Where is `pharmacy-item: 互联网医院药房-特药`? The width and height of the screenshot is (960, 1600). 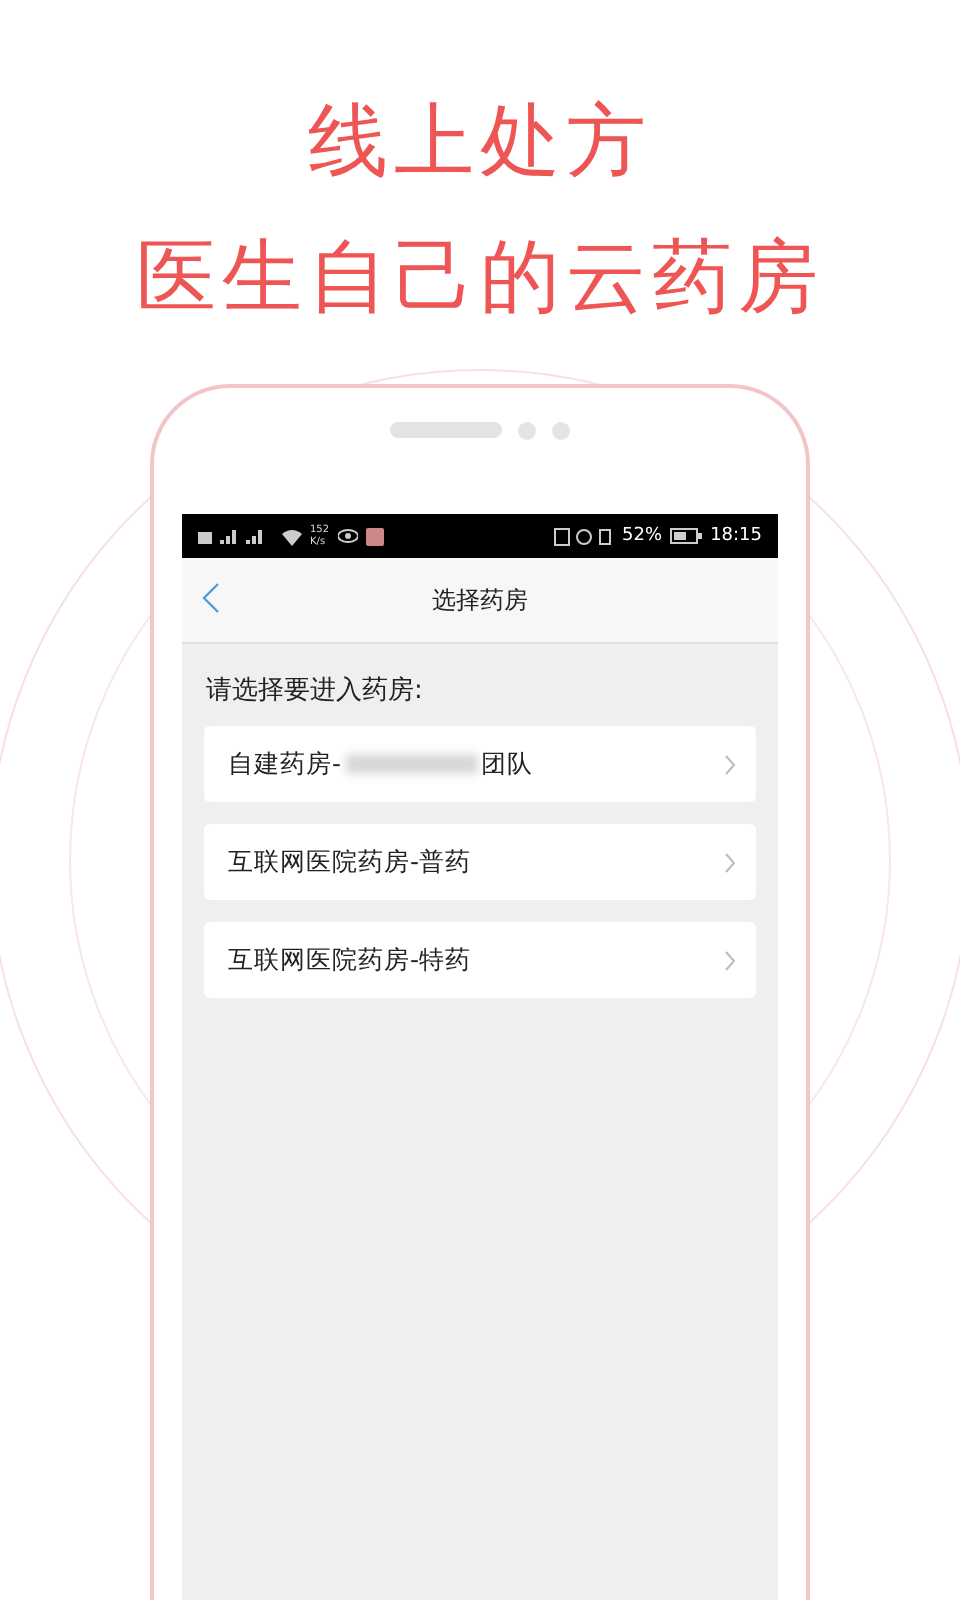 pharmacy-item: 互联网医院药房-特药 is located at coordinates (480, 960).